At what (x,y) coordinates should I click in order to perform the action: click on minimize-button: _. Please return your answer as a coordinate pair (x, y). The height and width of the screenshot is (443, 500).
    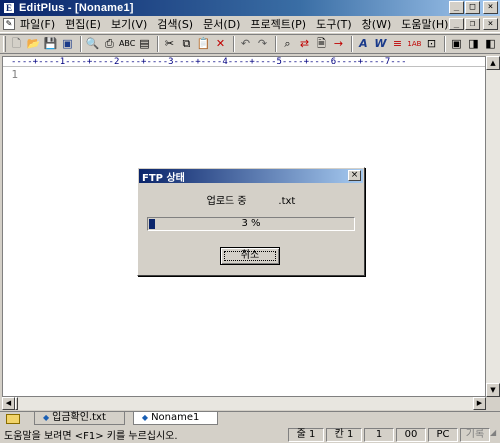
    Looking at the image, I should click on (456, 7).